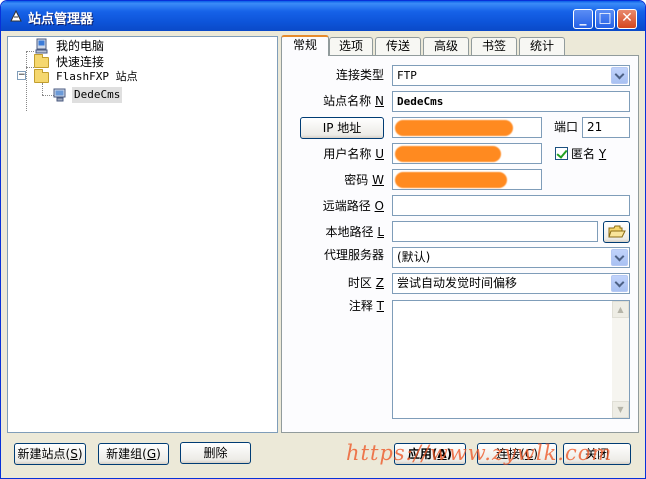 This screenshot has width=646, height=479. What do you see at coordinates (407, 75) in the screenshot?
I see `conn-type-value: FTP` at bounding box center [407, 75].